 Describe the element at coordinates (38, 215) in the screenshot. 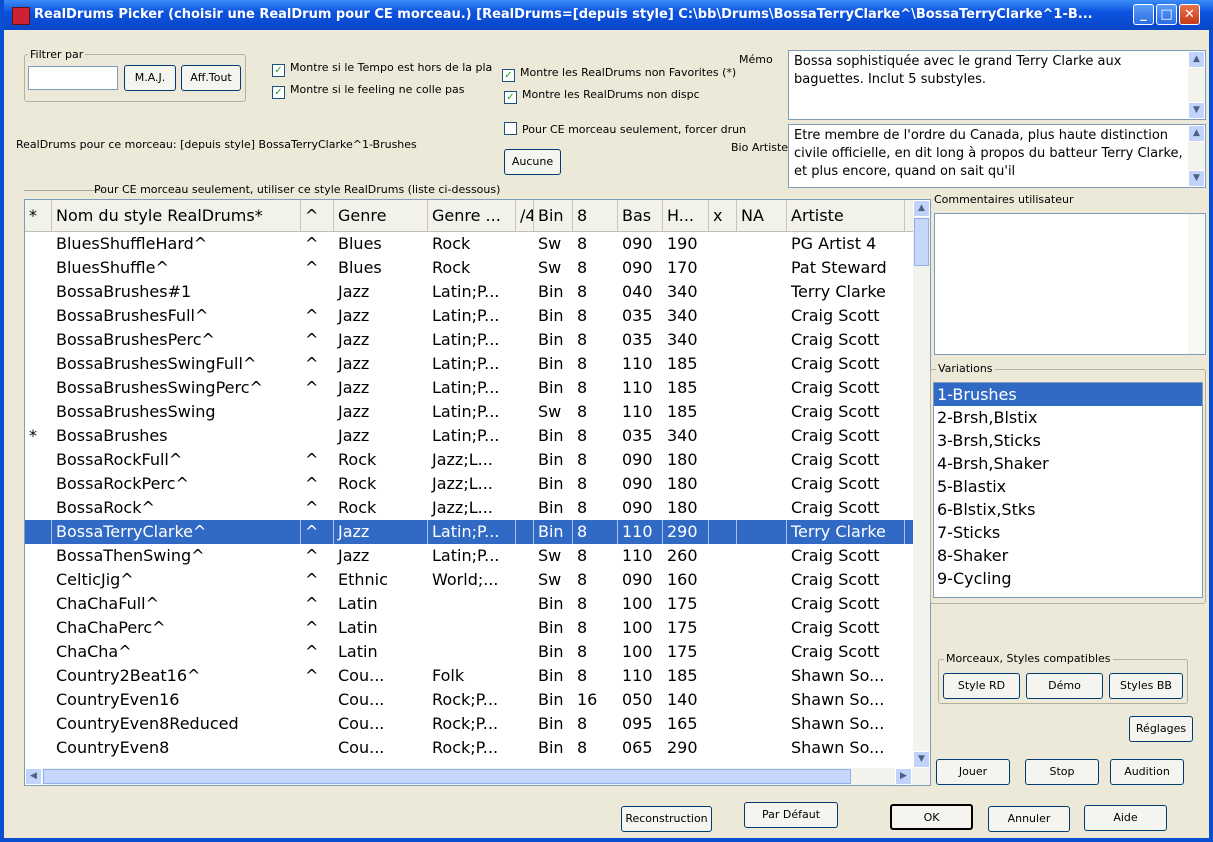

I see `column-header: *` at that location.